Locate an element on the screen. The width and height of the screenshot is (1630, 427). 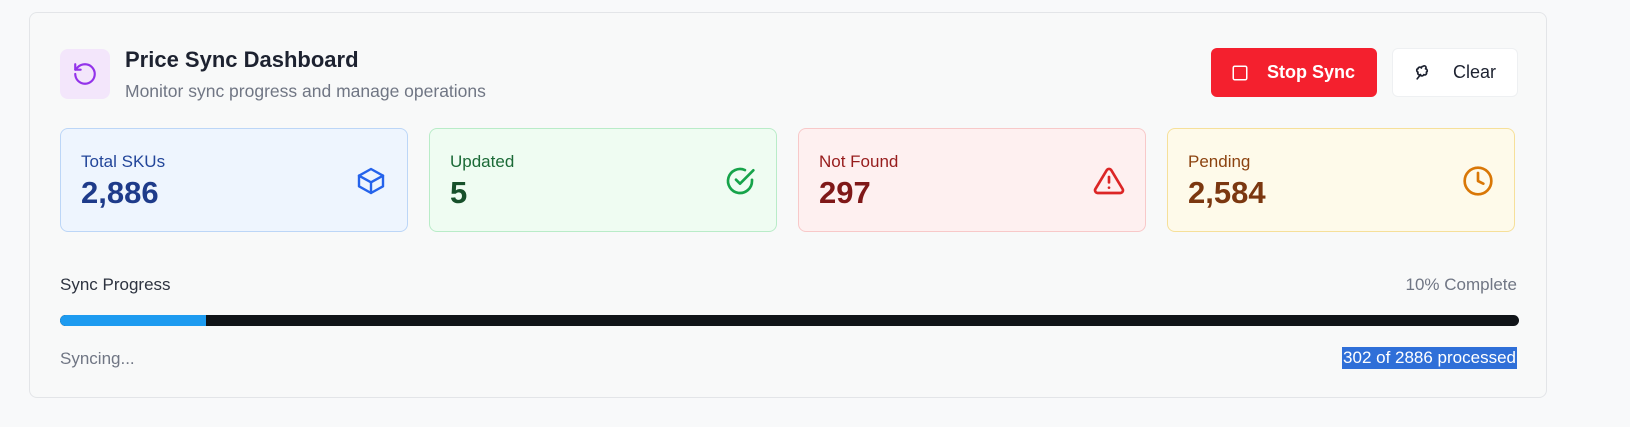
processed-count-text: 302 of 2886 processed is located at coordinates (1429, 358).